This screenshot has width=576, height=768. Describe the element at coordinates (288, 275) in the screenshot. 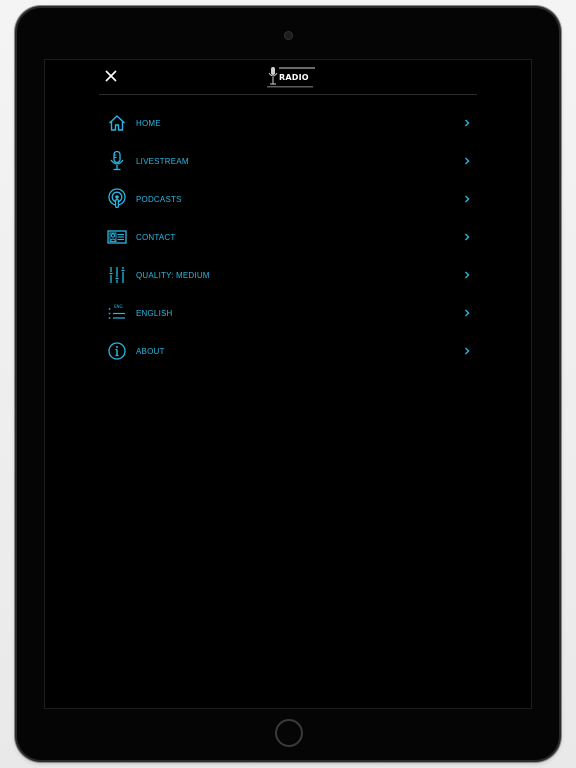

I see `menu-item-quality: QUALITY: MEDIUM` at that location.